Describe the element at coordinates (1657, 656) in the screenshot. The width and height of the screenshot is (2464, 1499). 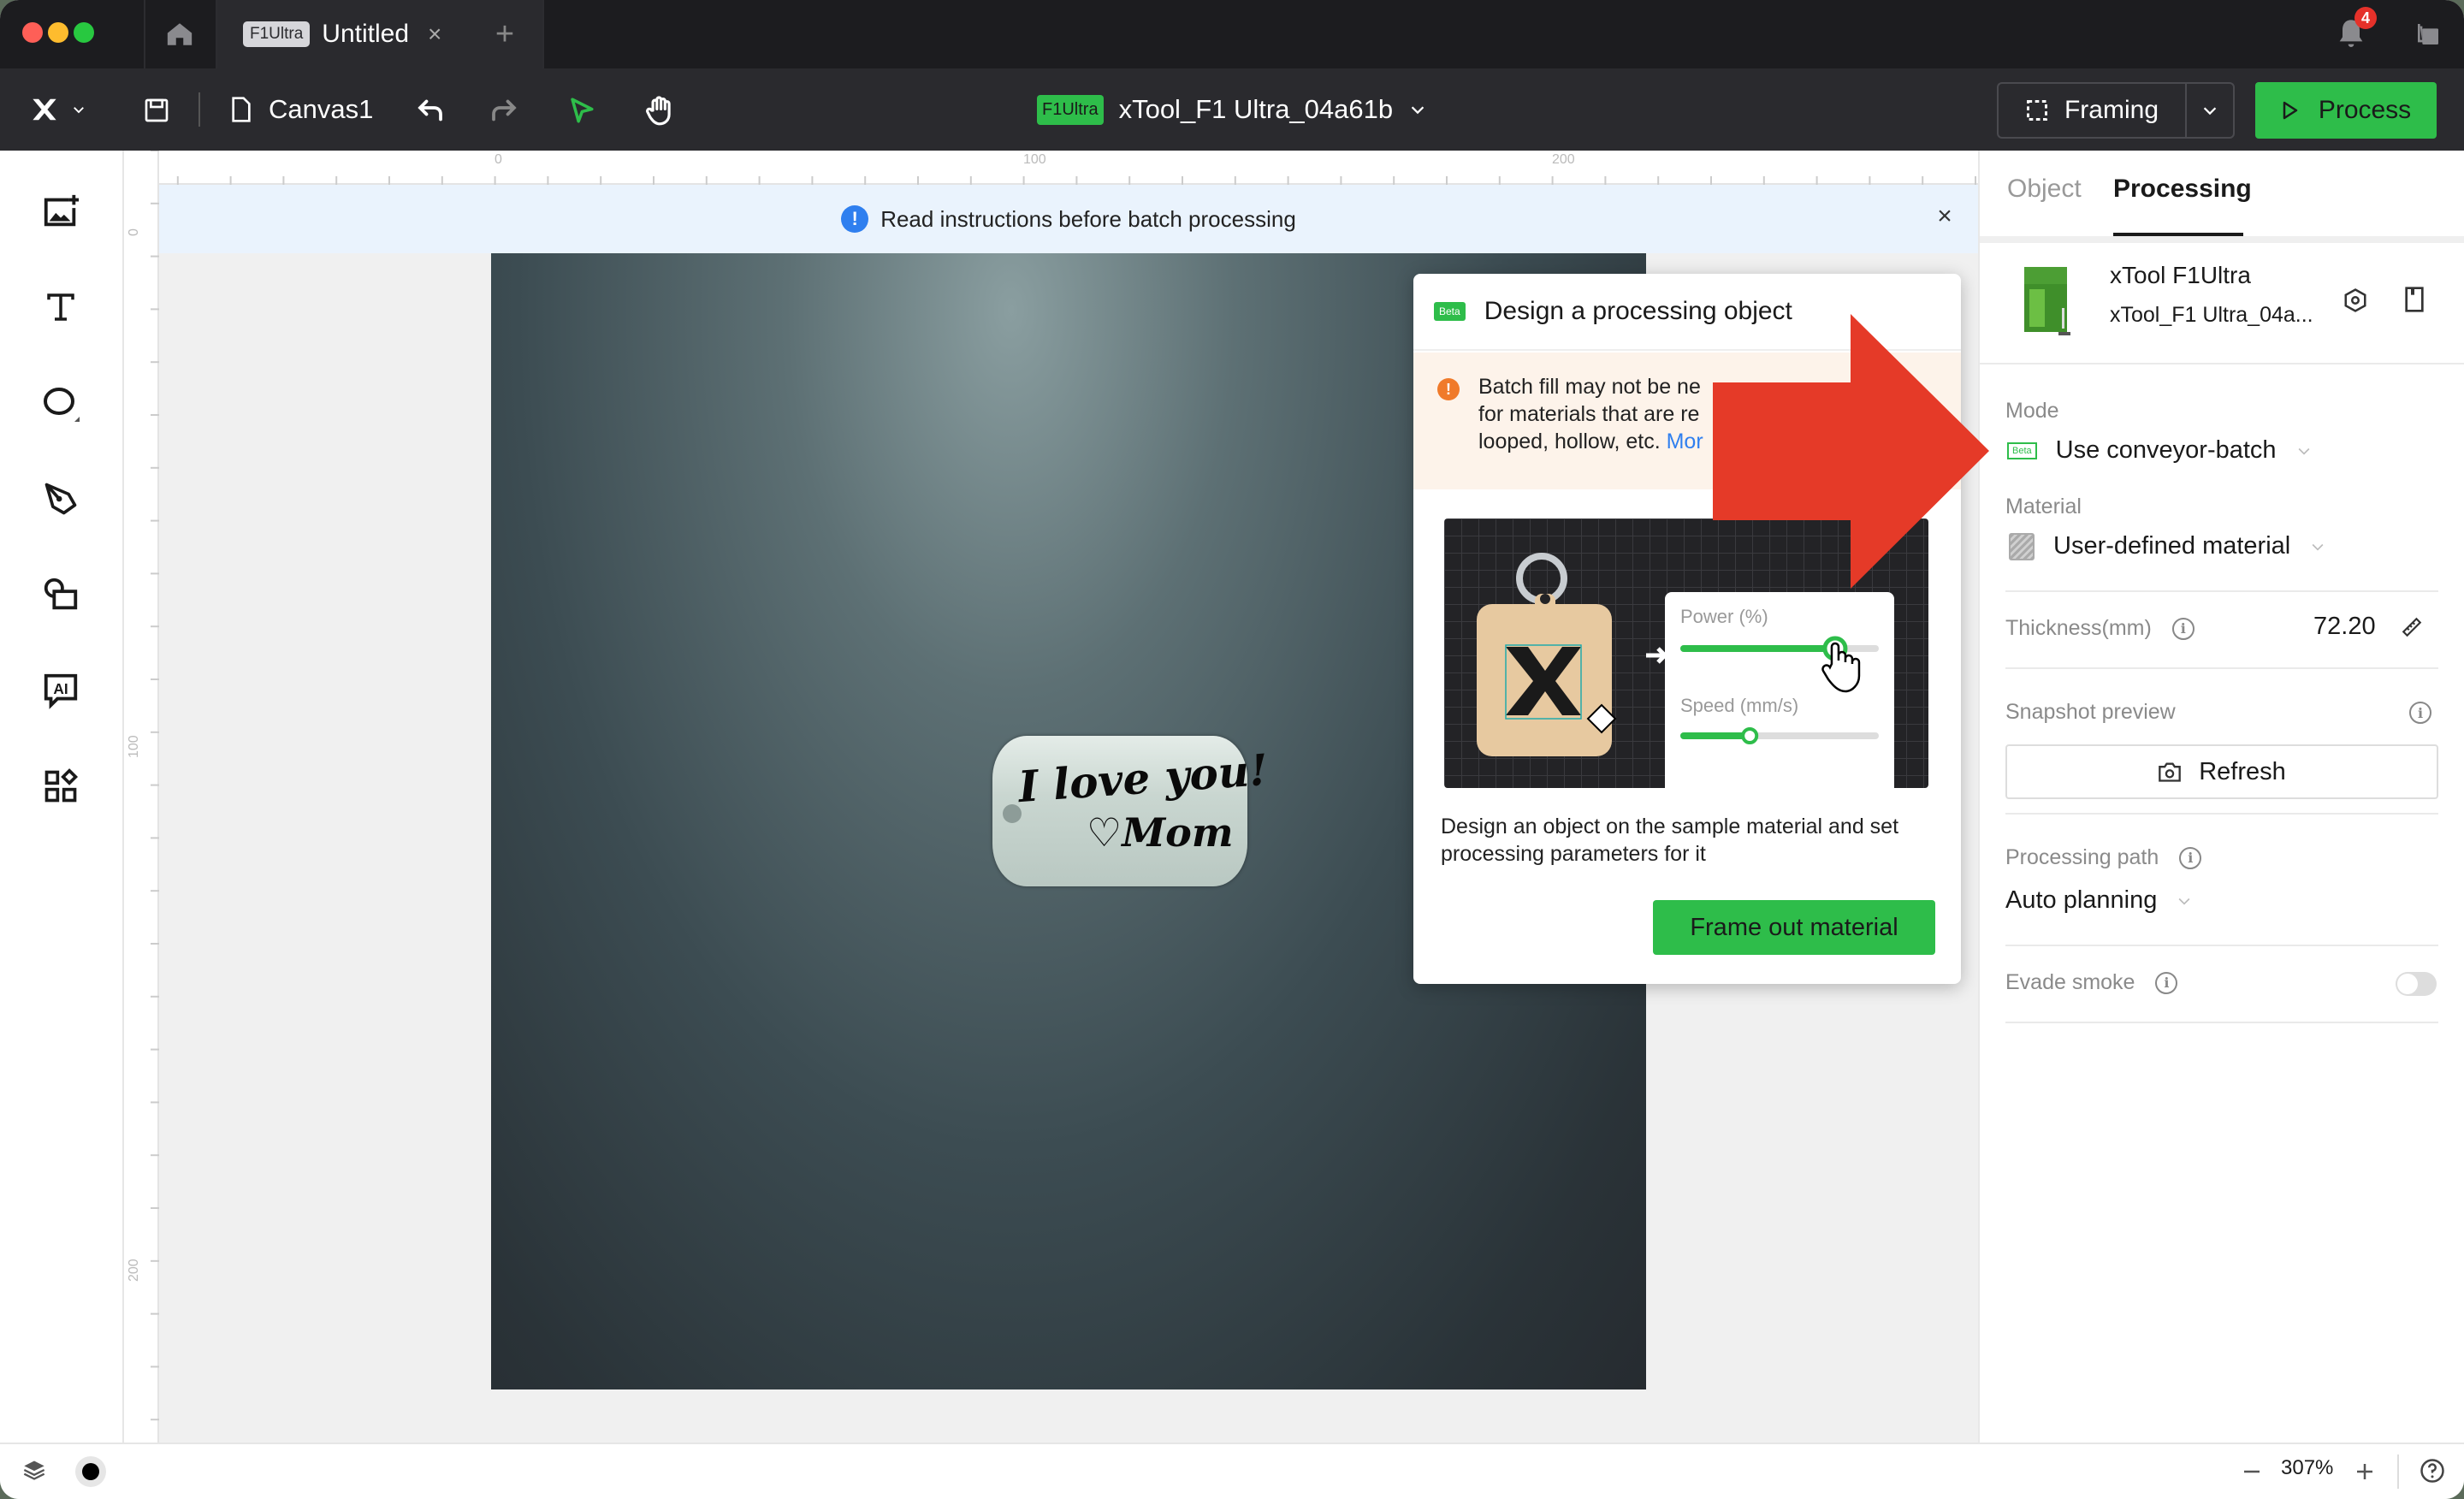
I see `arrow-right-icon` at that location.